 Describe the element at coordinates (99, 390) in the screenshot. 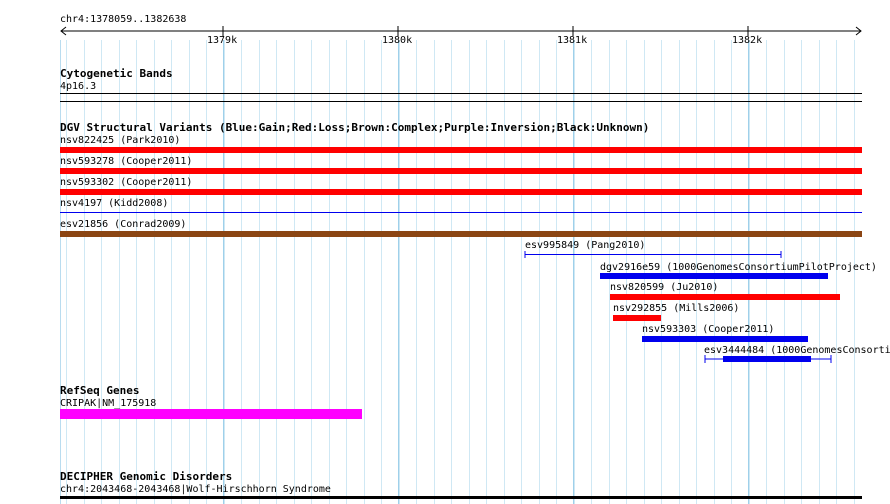

I see `refseq-track-title: RefSeq Genes` at that location.